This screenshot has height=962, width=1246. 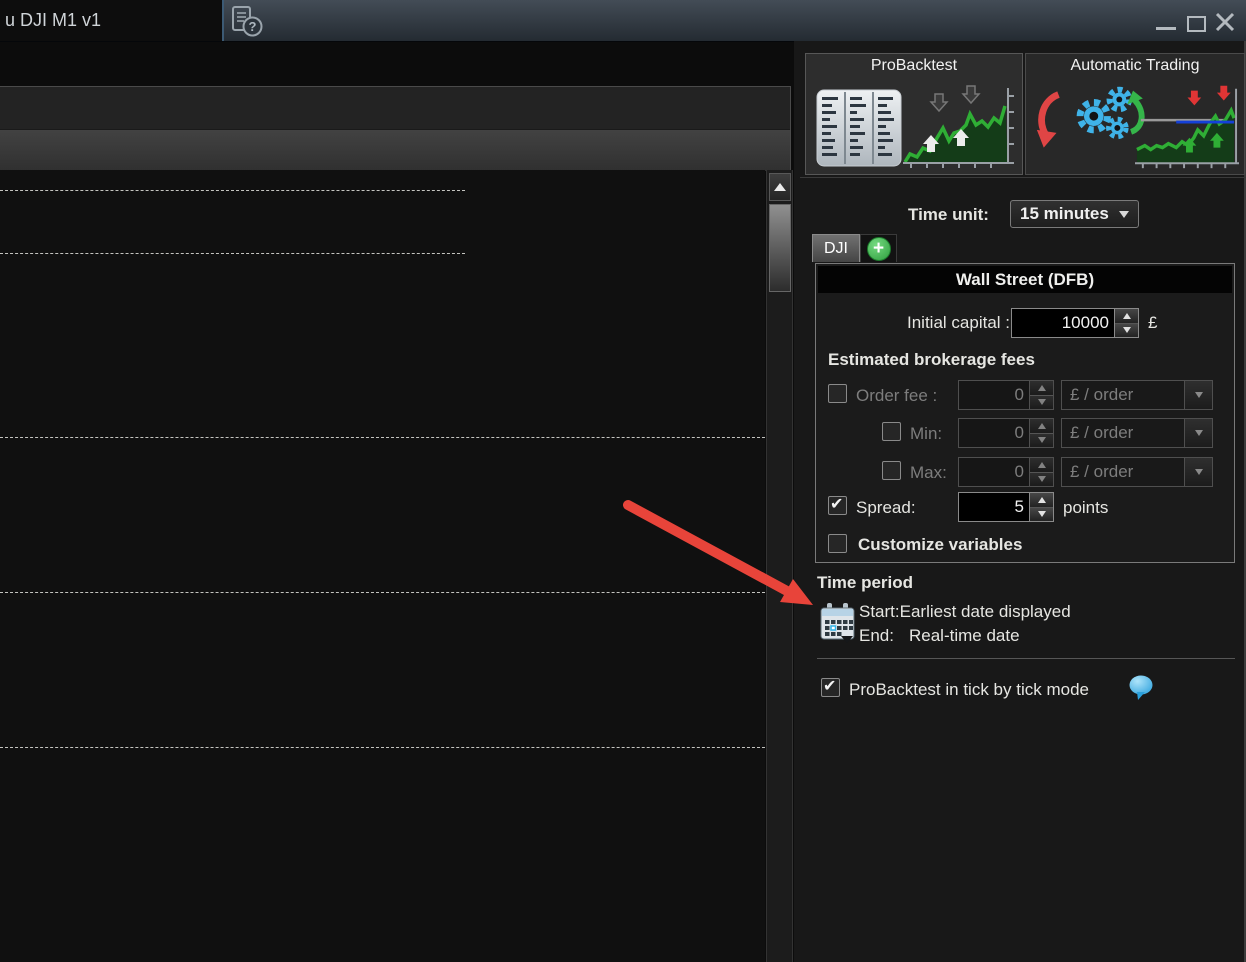 I want to click on panel-divider-line, so click(x=1023, y=177).